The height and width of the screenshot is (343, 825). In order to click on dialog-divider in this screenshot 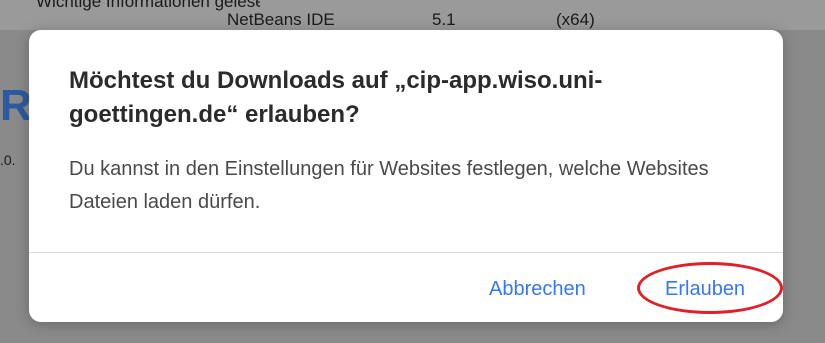, I will do `click(406, 252)`.